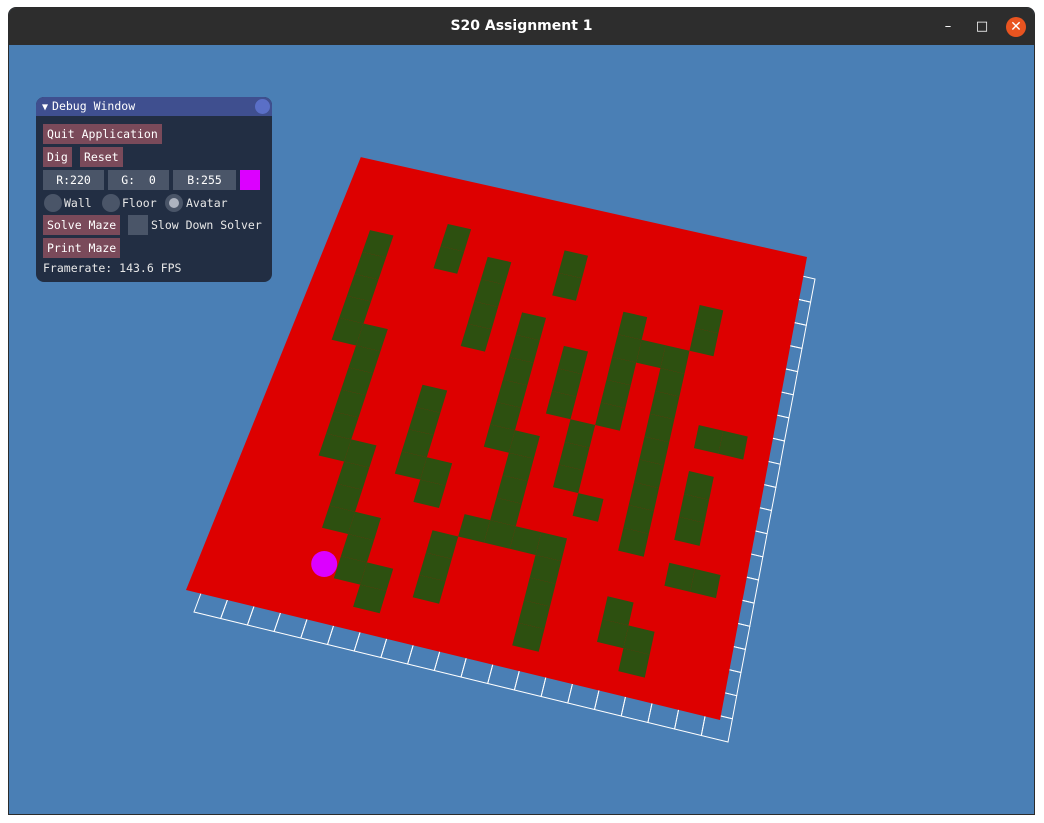 Image resolution: width=1044 pixels, height=823 pixels. Describe the element at coordinates (82, 248) in the screenshot. I see `print-maze-button: Print Maze` at that location.